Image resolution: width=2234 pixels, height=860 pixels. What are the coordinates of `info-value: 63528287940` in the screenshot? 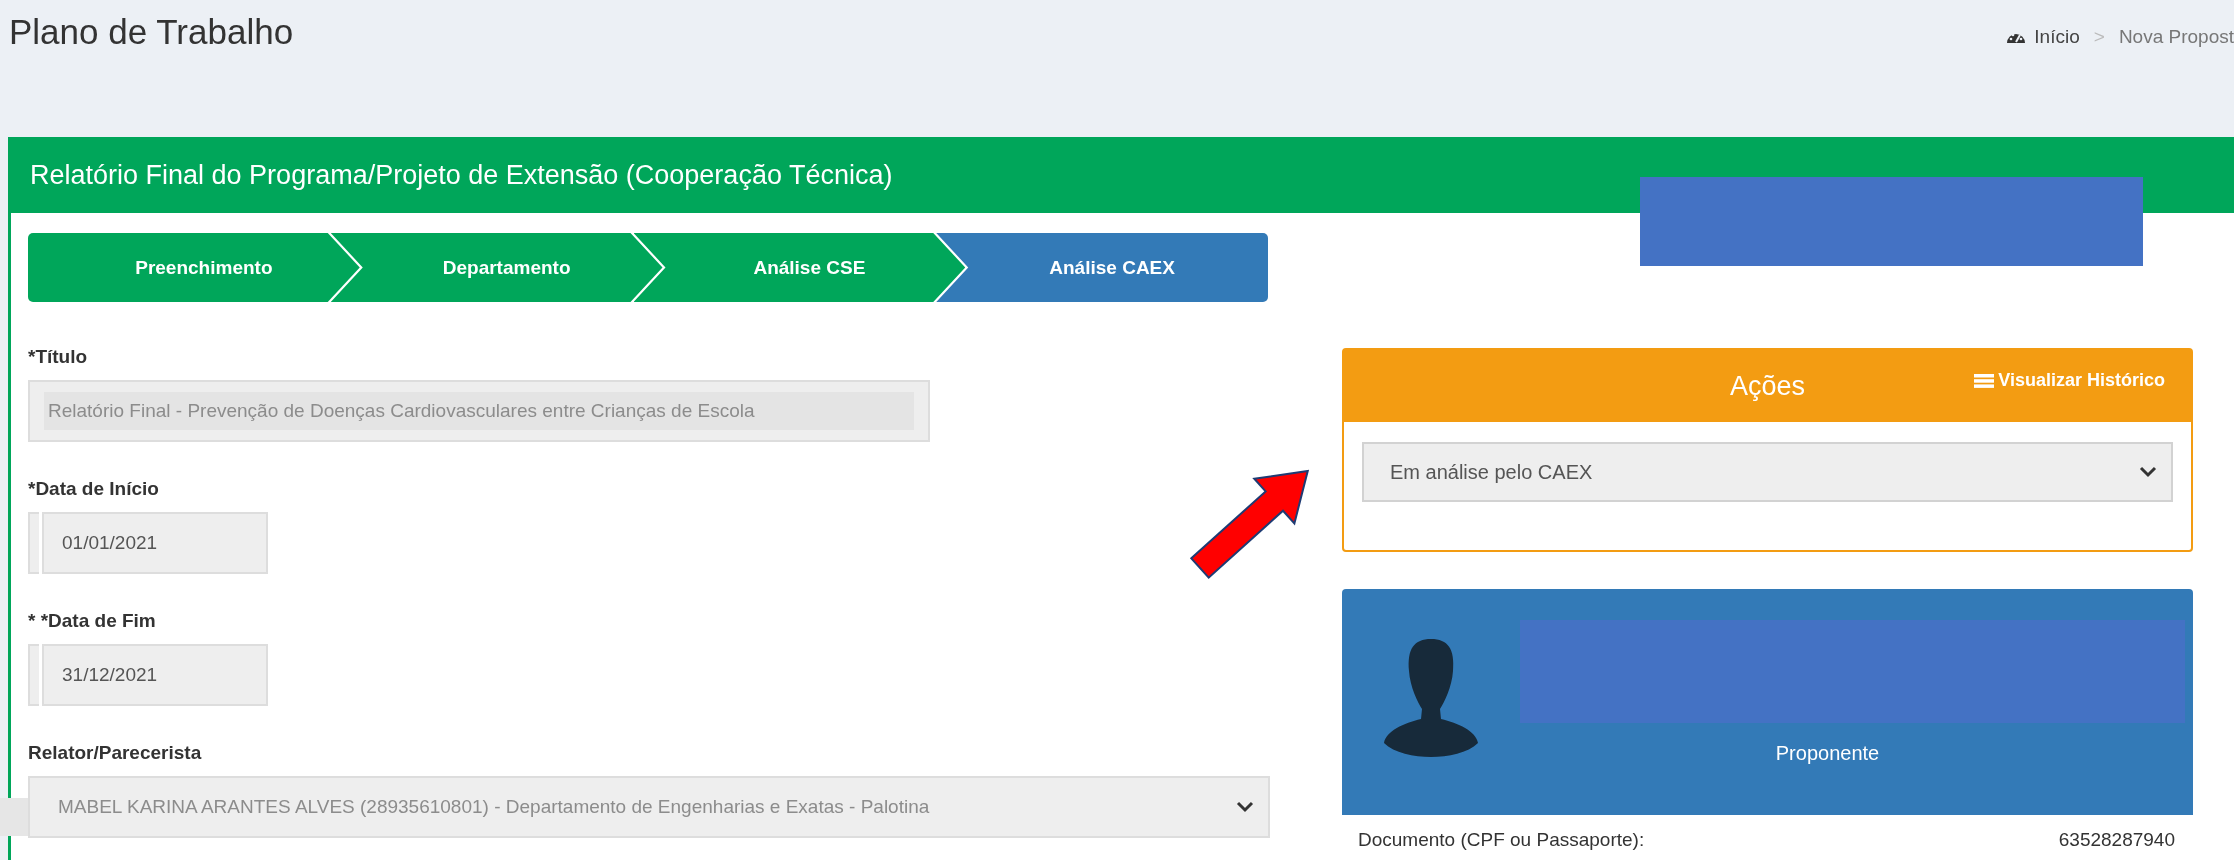 It's located at (2116, 840).